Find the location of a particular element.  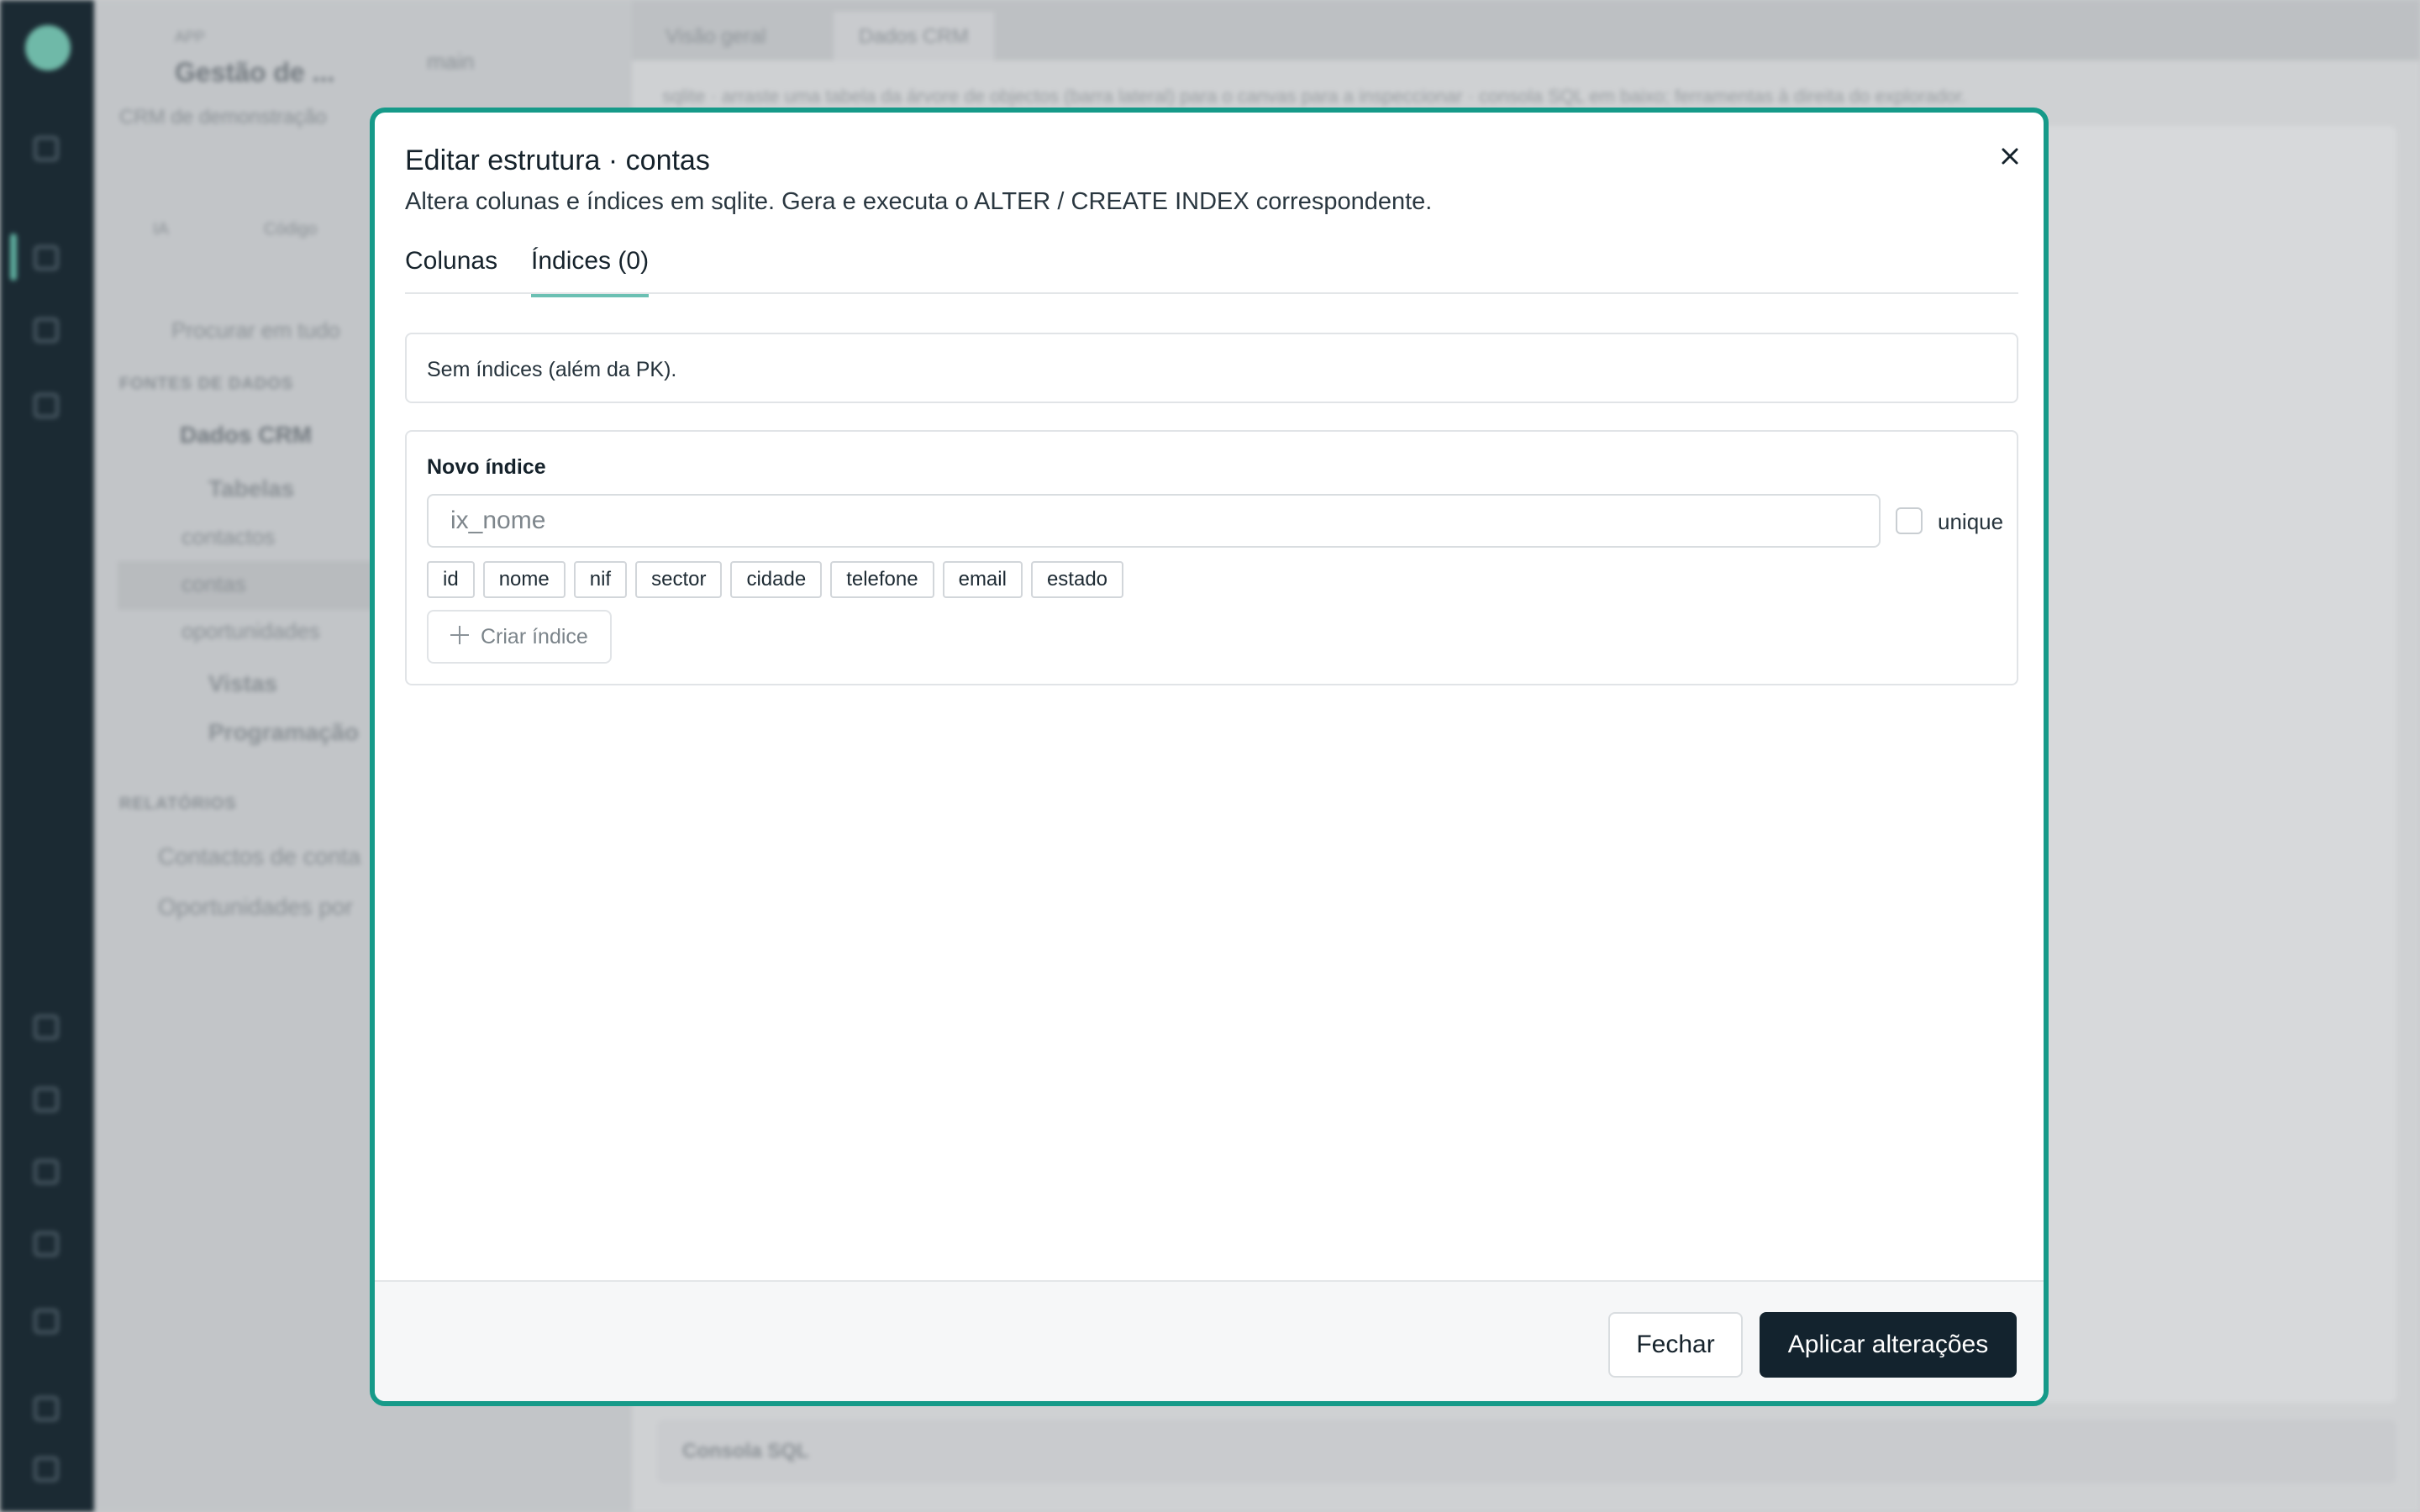

help-icon is located at coordinates (46, 1244).